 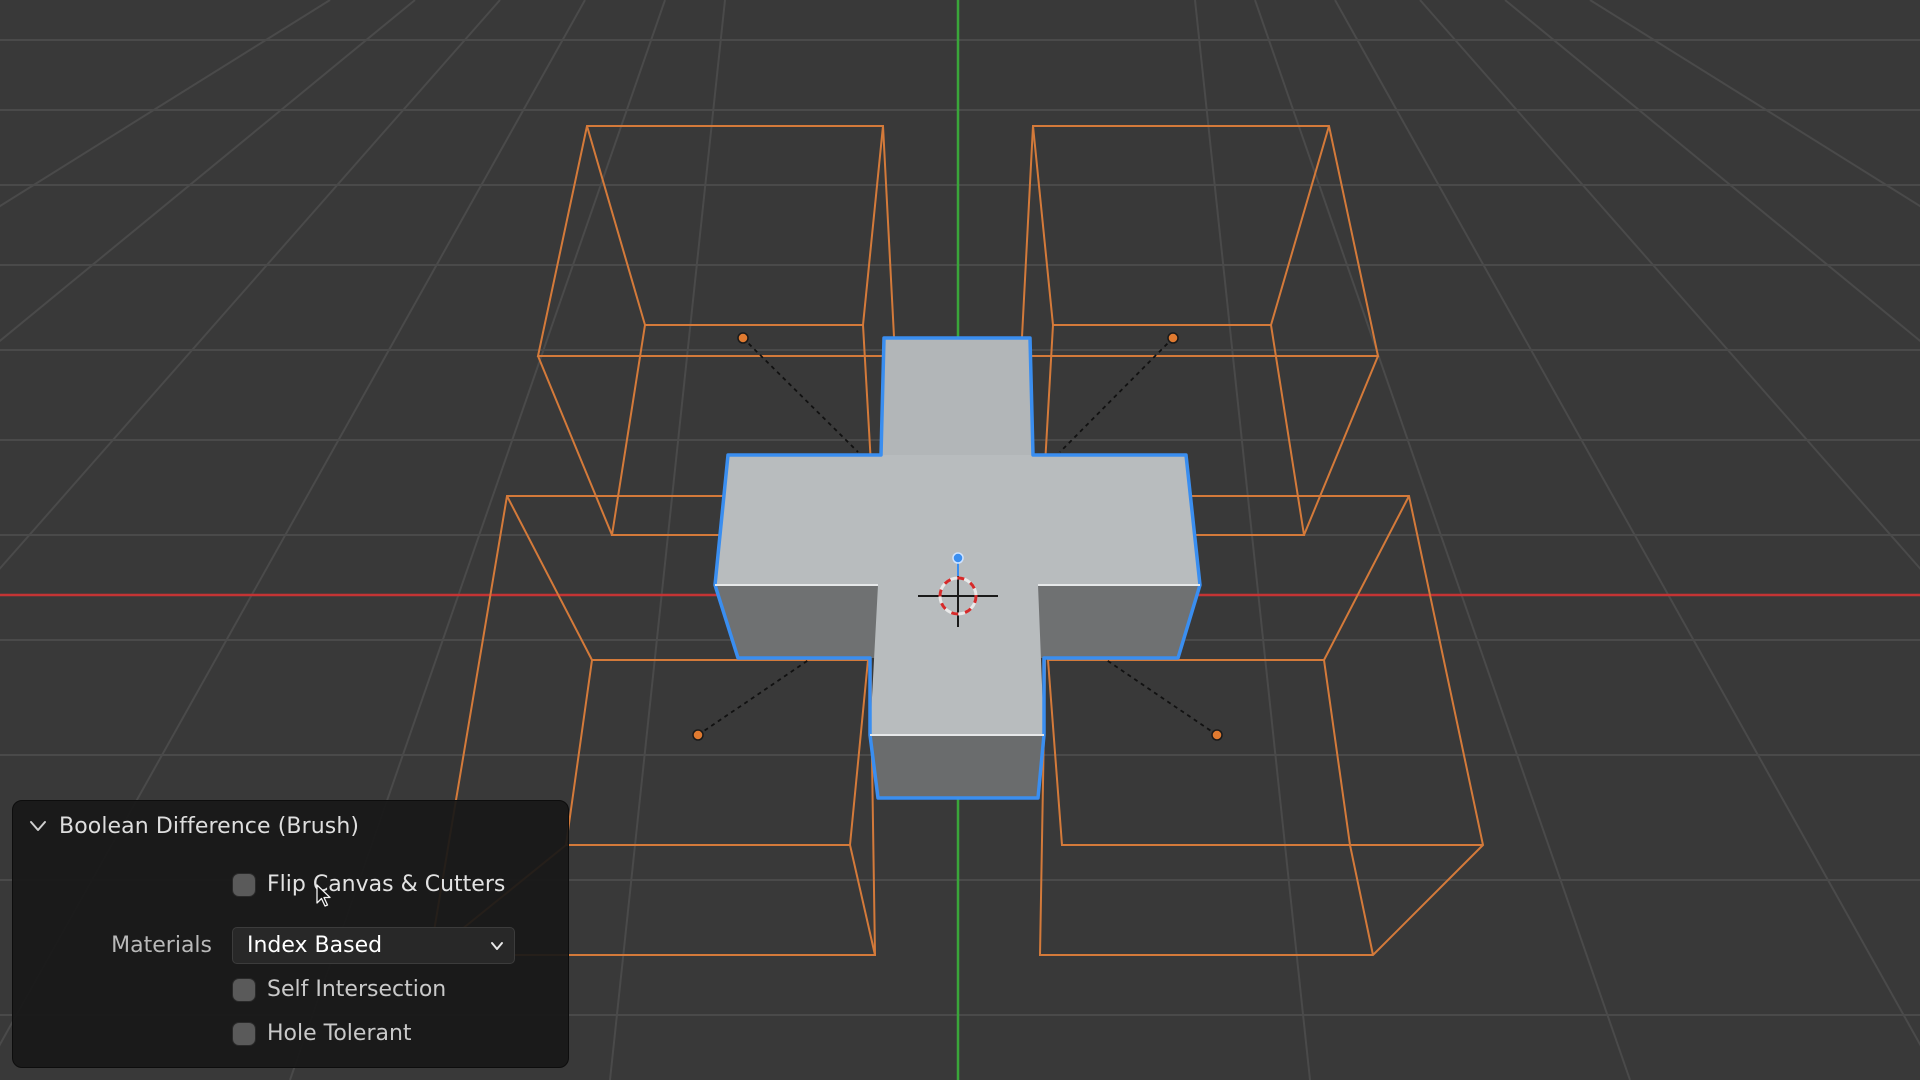 I want to click on hole-tolerant-row: Hole Tolerant, so click(x=322, y=1033).